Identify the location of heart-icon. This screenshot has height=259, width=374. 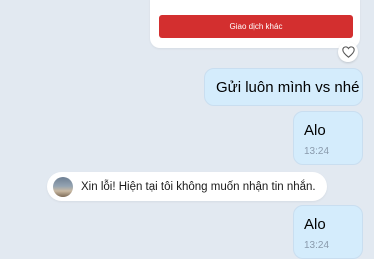
(348, 52).